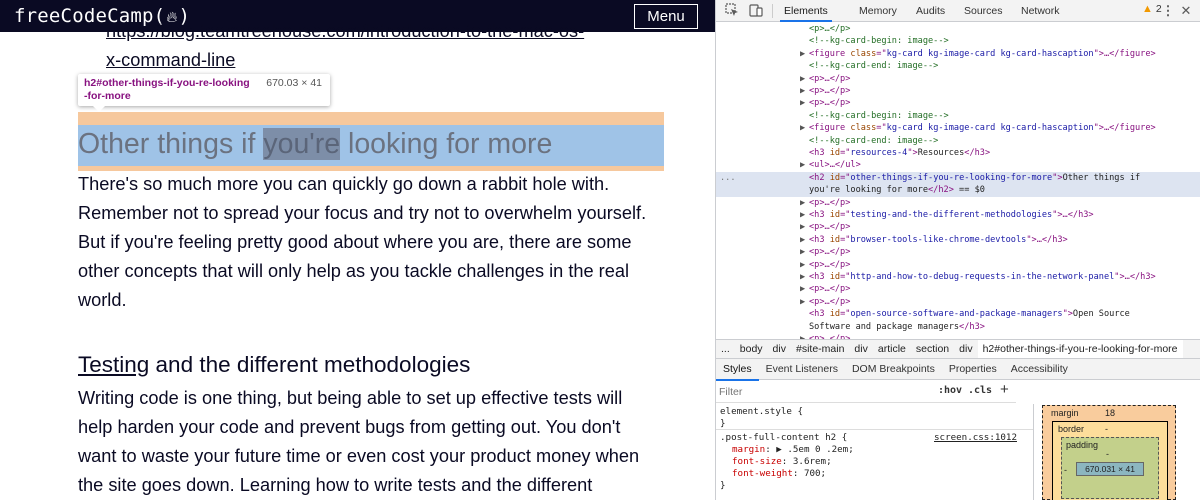 This screenshot has width=1200, height=500. Describe the element at coordinates (756, 11) in the screenshot. I see `device-toolbar-icon` at that location.